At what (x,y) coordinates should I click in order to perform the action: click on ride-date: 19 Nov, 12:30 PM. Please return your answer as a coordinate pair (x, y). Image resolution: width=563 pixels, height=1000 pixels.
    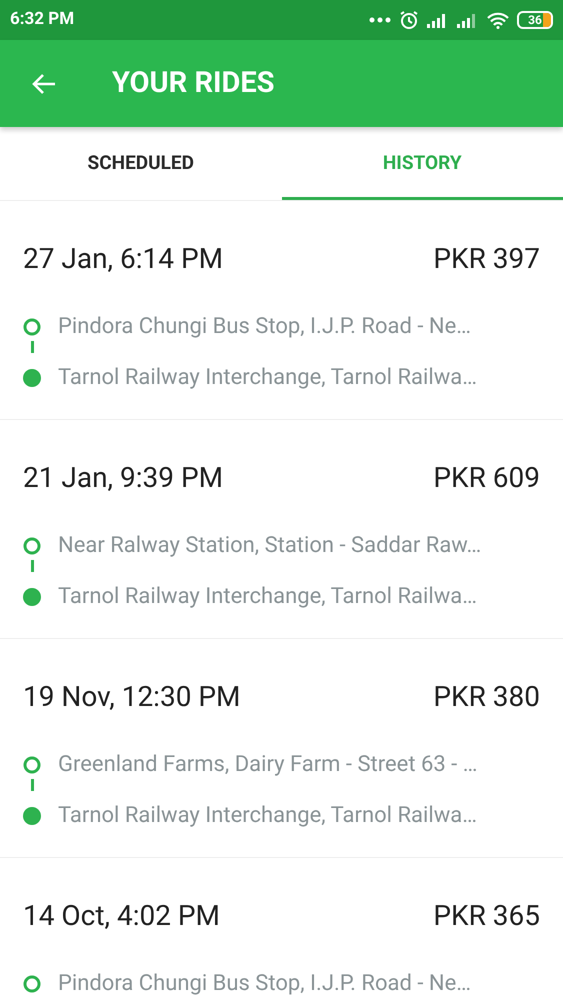
    Looking at the image, I should click on (131, 697).